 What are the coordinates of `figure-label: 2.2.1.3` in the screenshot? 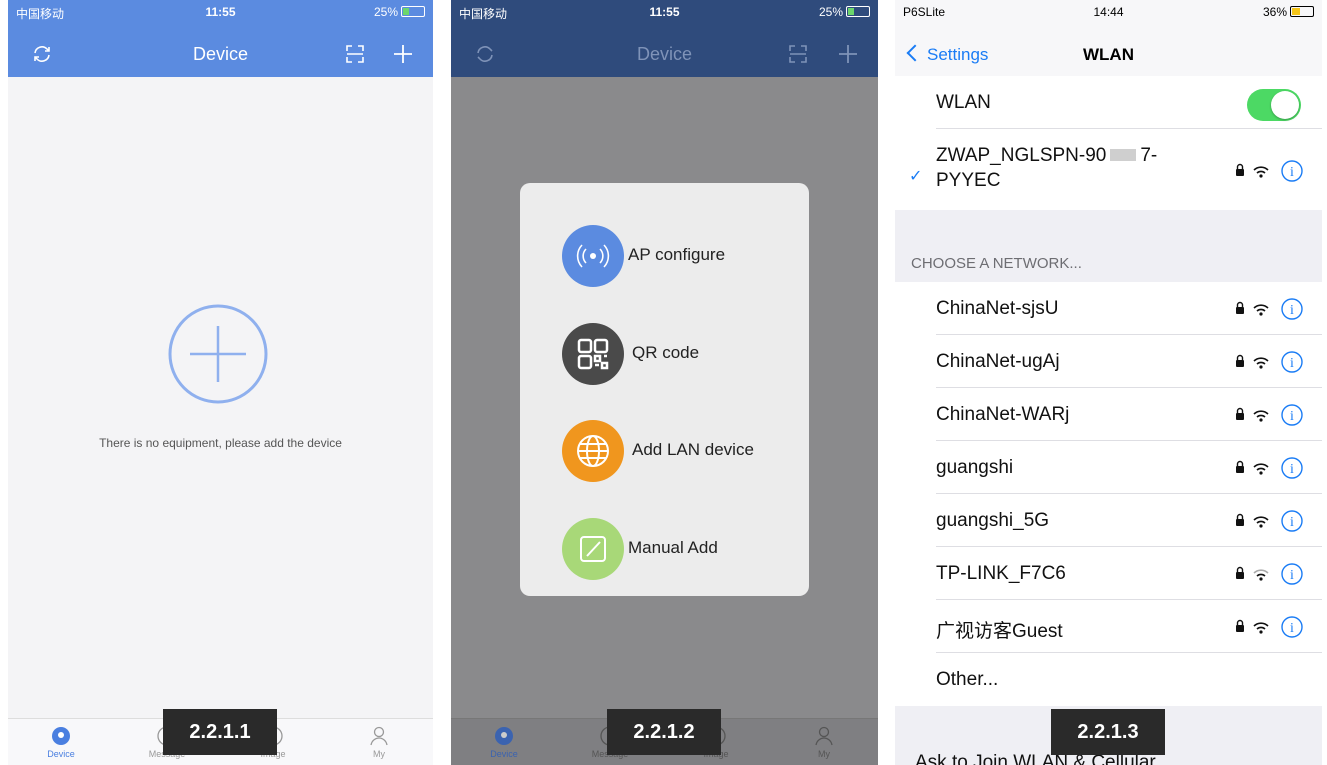 It's located at (1108, 732).